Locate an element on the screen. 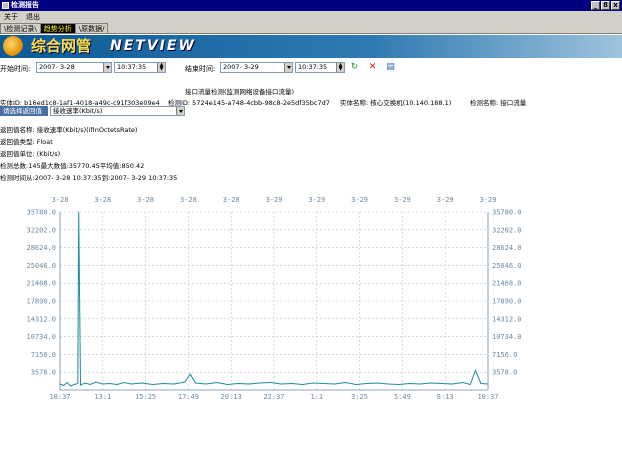 The width and height of the screenshot is (622, 469). tab-raw-data: \原数据/ is located at coordinates (91, 28).